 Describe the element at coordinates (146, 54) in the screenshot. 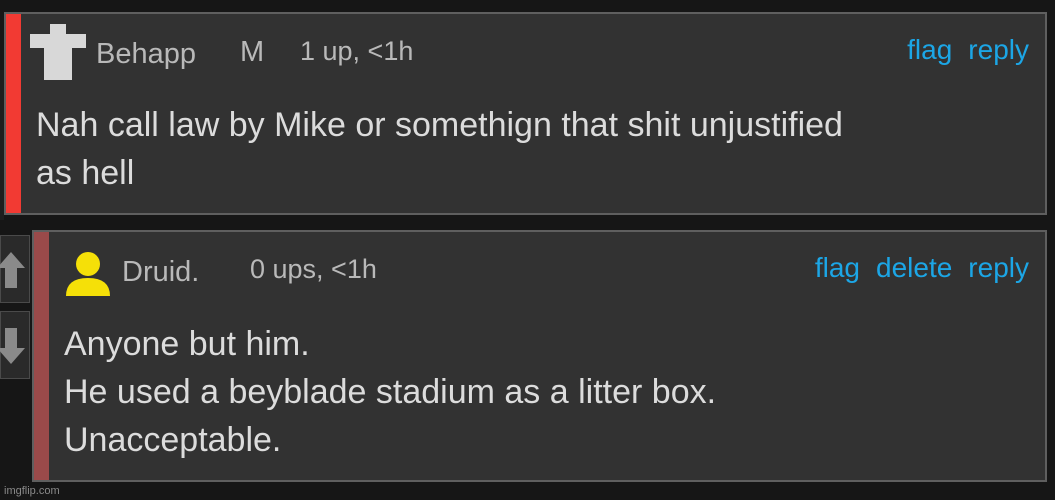

I see `comment-username: Behapp` at that location.